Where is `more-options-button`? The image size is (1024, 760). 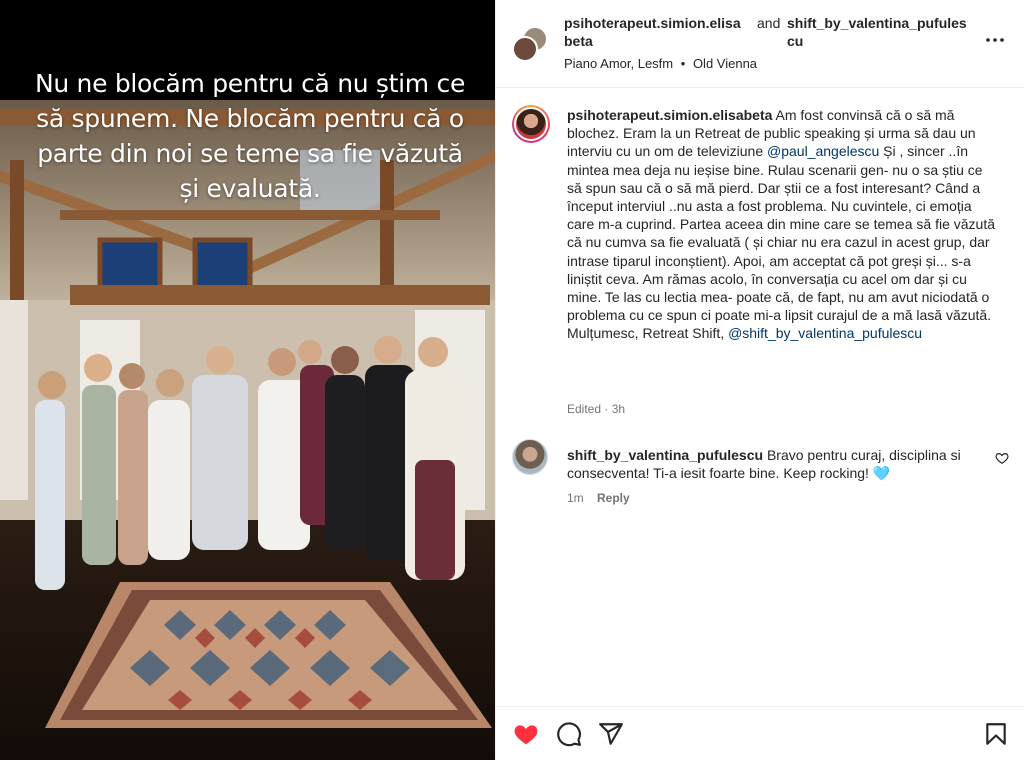
more-options-button is located at coordinates (995, 40).